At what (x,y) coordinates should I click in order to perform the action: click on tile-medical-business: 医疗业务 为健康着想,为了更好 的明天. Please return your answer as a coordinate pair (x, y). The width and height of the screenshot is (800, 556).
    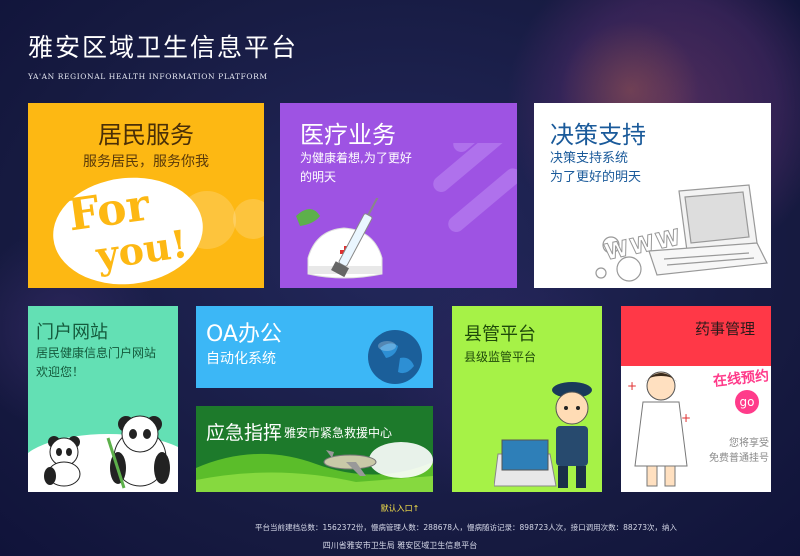
    Looking at the image, I should click on (398, 195).